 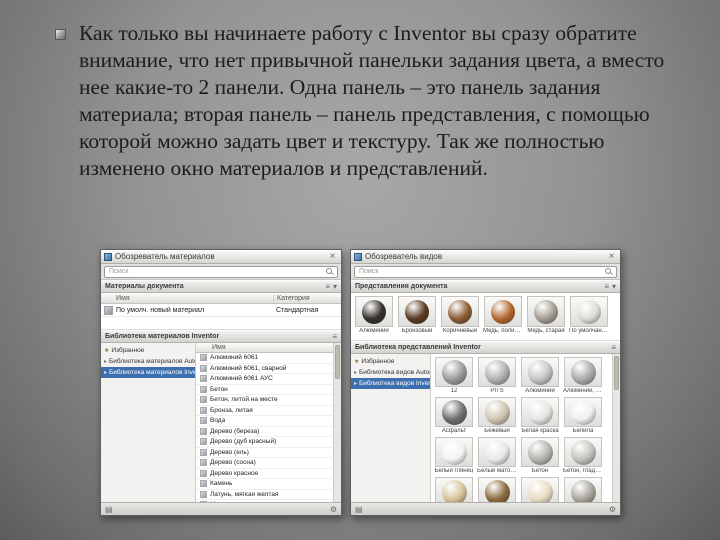 I want to click on material-list-item: Дерево (ель), so click(x=264, y=453).